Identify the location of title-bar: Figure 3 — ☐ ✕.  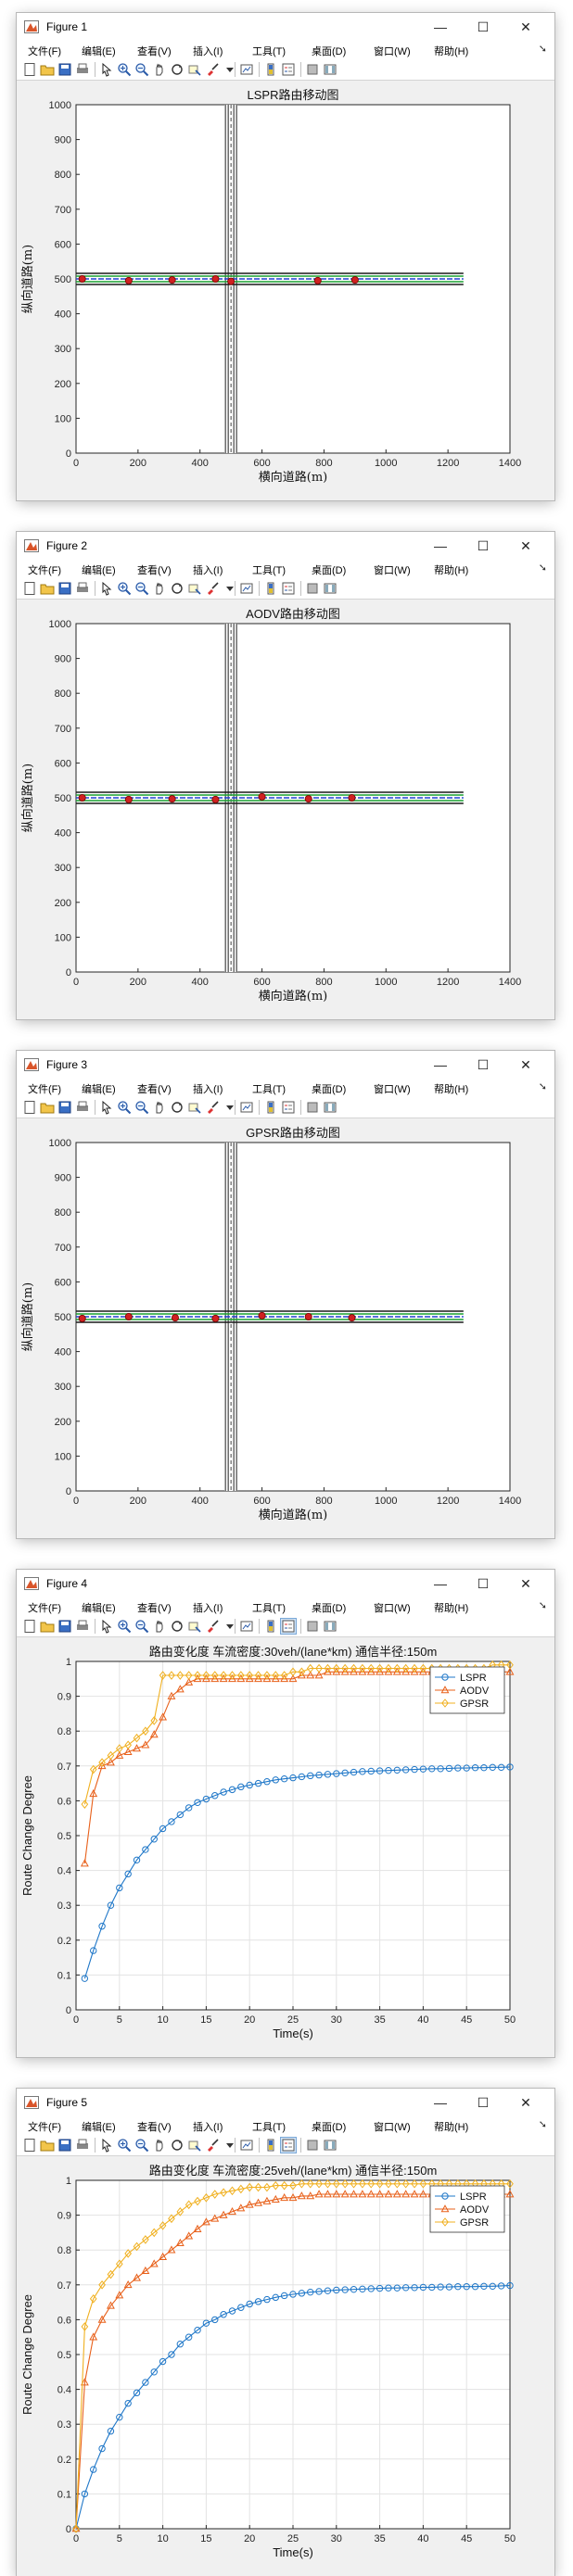
(285, 1065).